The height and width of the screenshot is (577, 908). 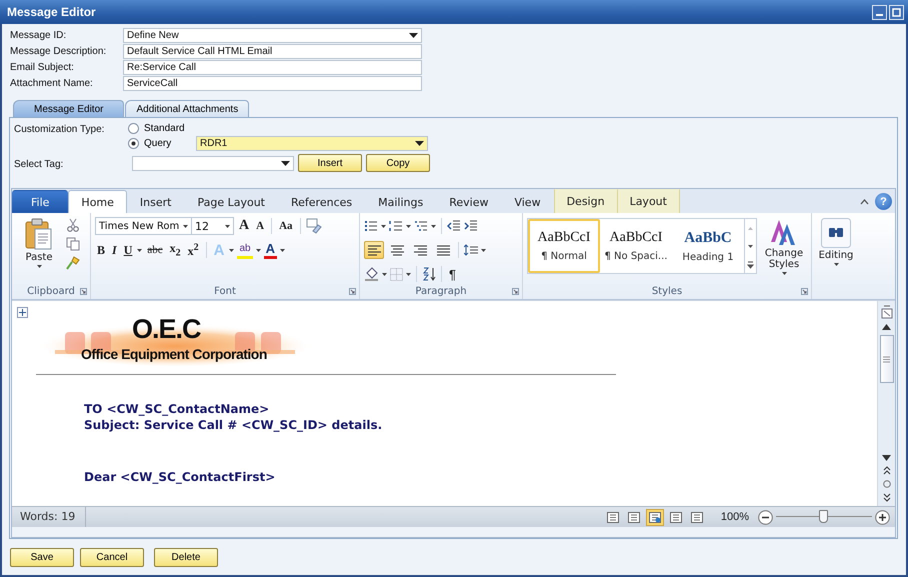 I want to click on tab: Message Editor, so click(x=68, y=108).